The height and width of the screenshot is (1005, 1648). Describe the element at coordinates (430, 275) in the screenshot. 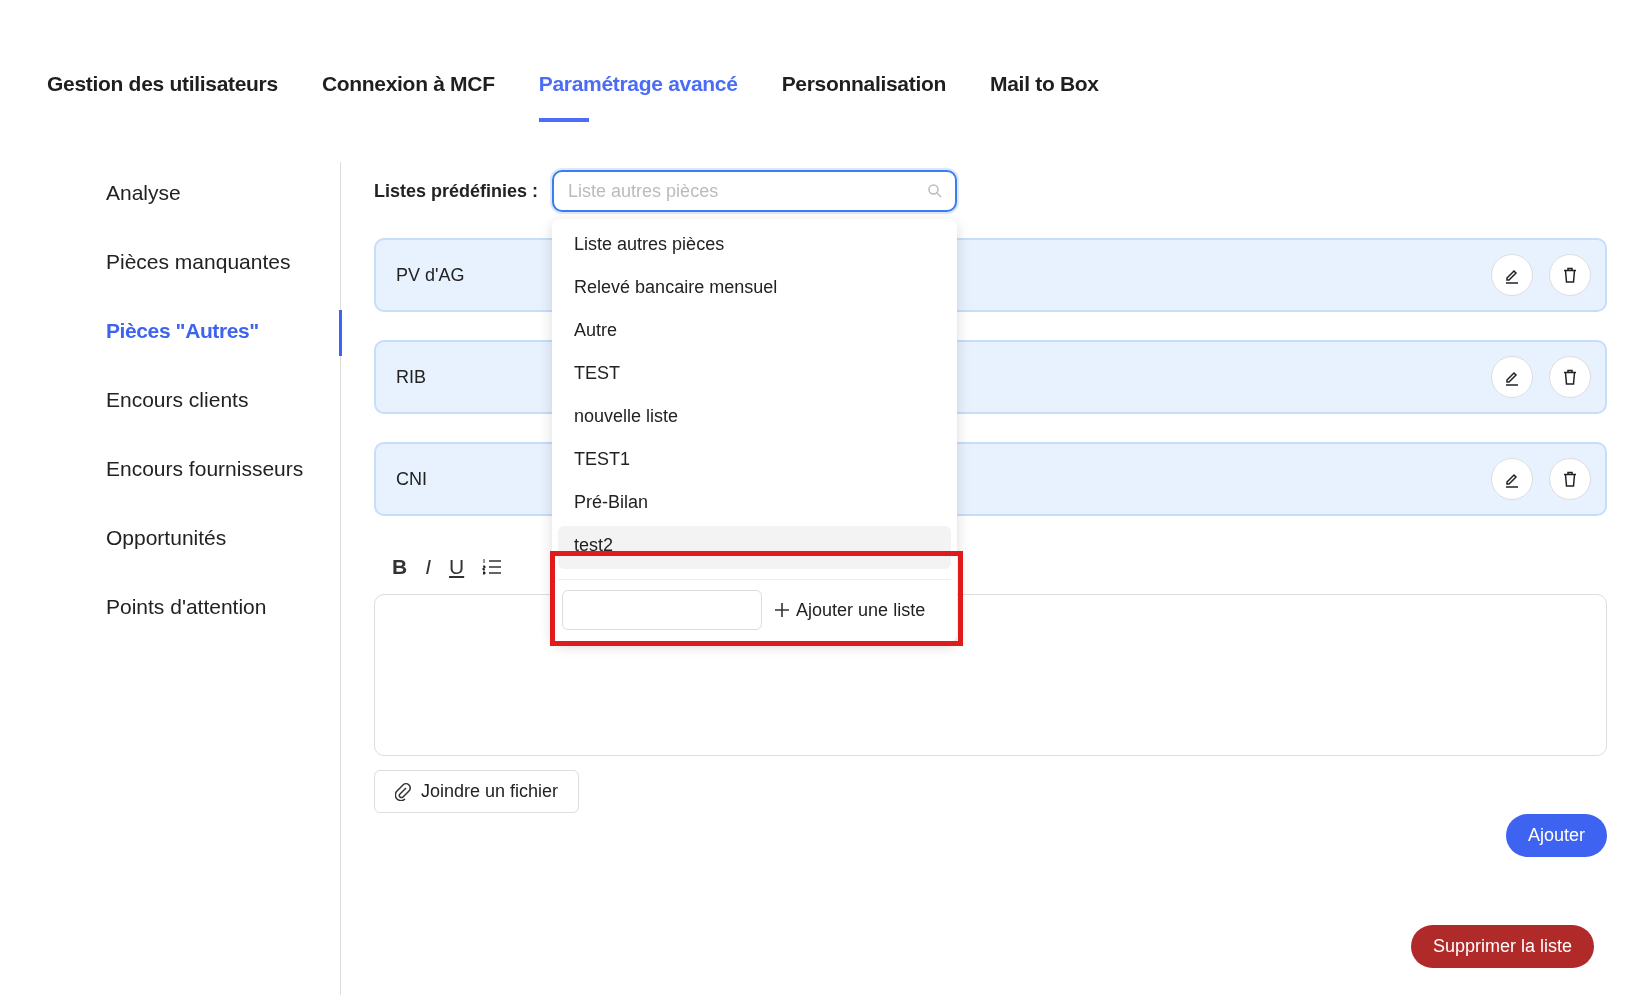

I see `item-label: PV d'AG` at that location.